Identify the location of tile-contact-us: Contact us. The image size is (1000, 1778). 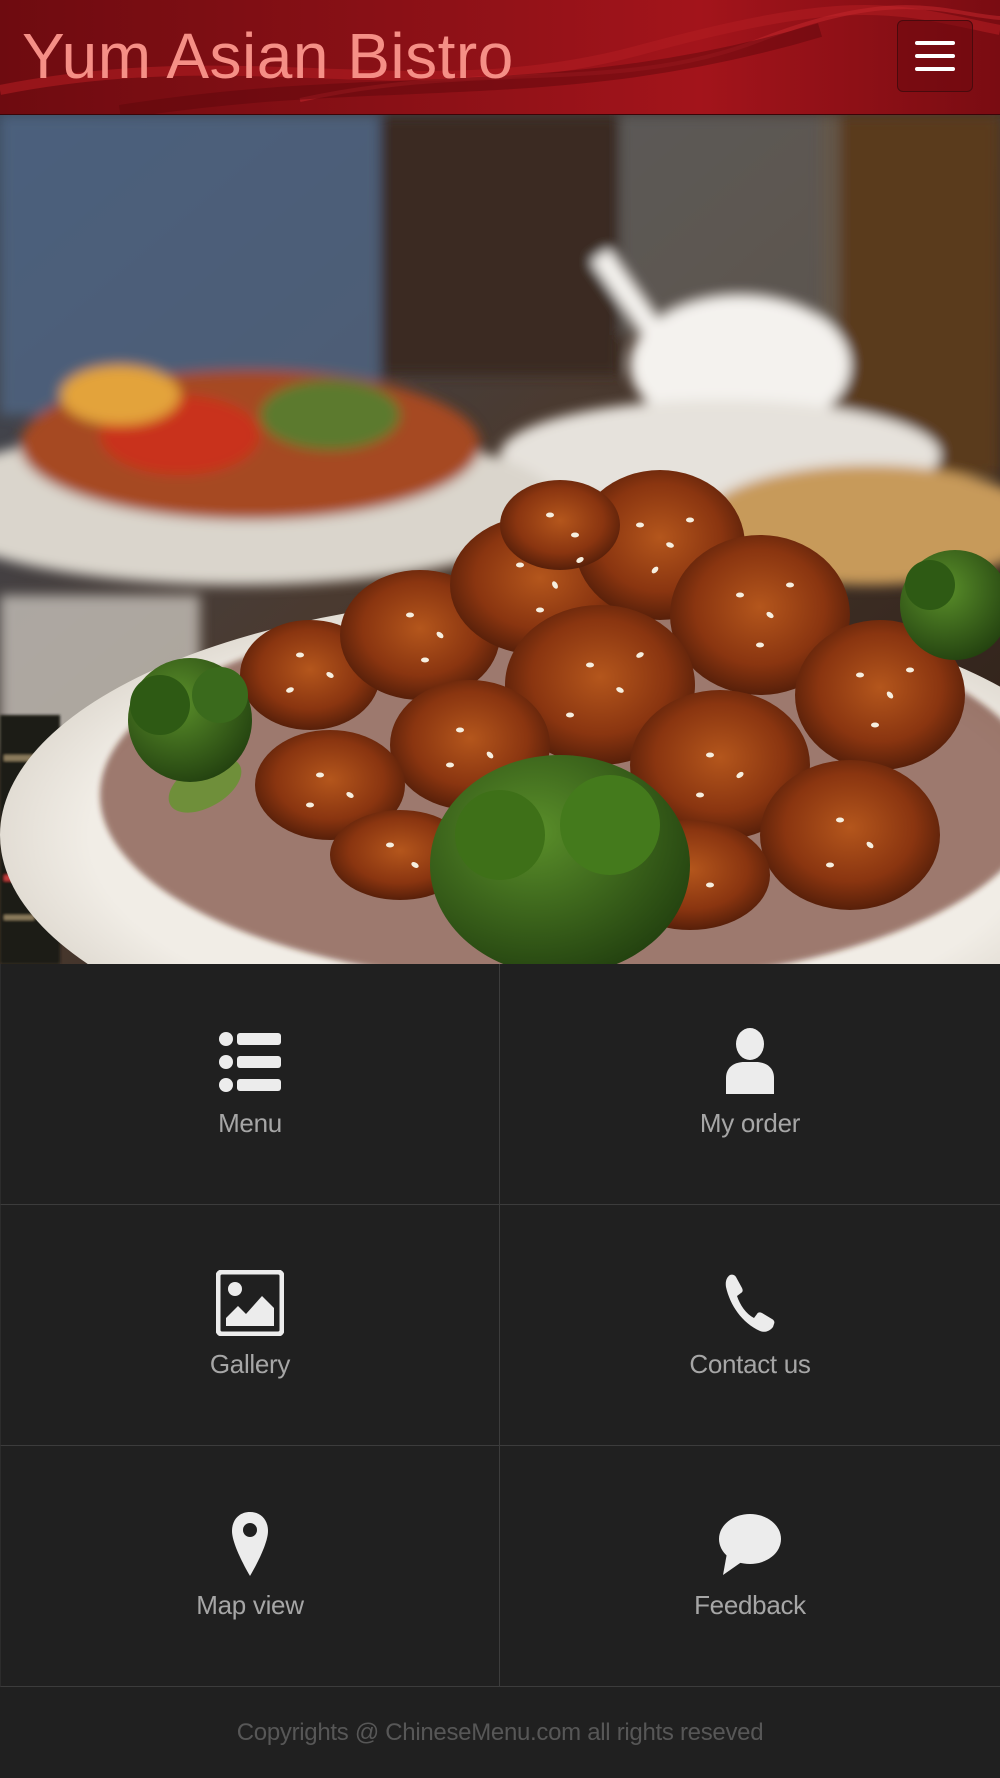
(750, 1325).